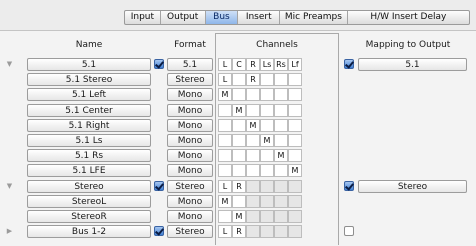 The height and width of the screenshot is (246, 476). Describe the element at coordinates (89, 155) in the screenshot. I see `bus-name-field: 5.1 Rs` at that location.